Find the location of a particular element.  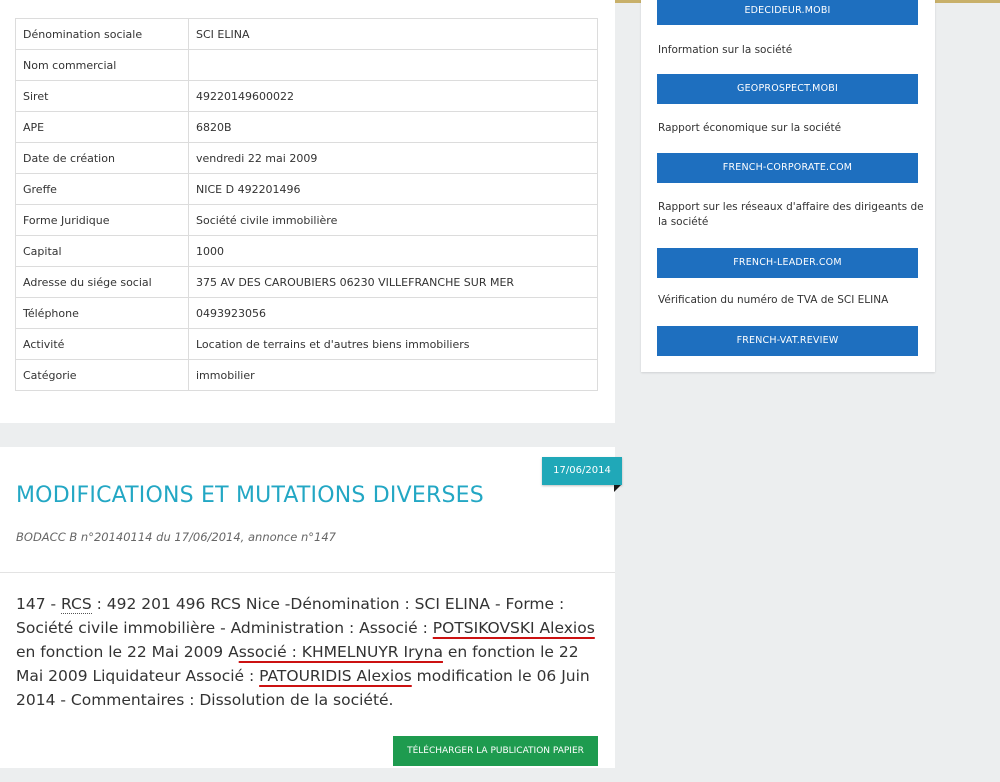

french-leader-button: FRENCH-LEADER.COM is located at coordinates (787, 263).